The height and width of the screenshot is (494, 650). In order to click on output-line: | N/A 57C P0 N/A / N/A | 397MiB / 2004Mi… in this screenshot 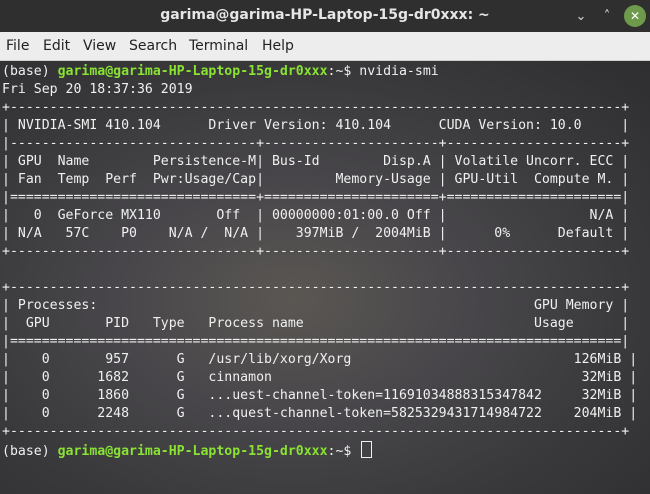, I will do `click(316, 233)`.